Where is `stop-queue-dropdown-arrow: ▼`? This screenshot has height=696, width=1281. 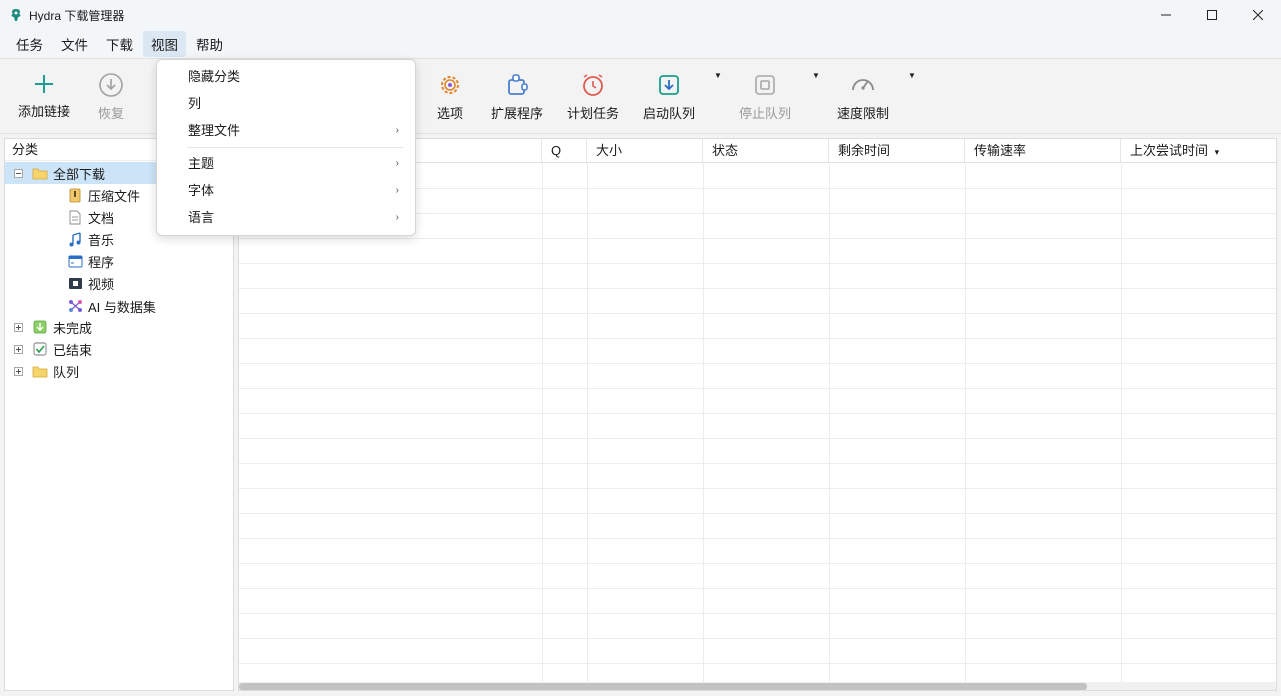
stop-queue-dropdown-arrow: ▼ is located at coordinates (816, 75).